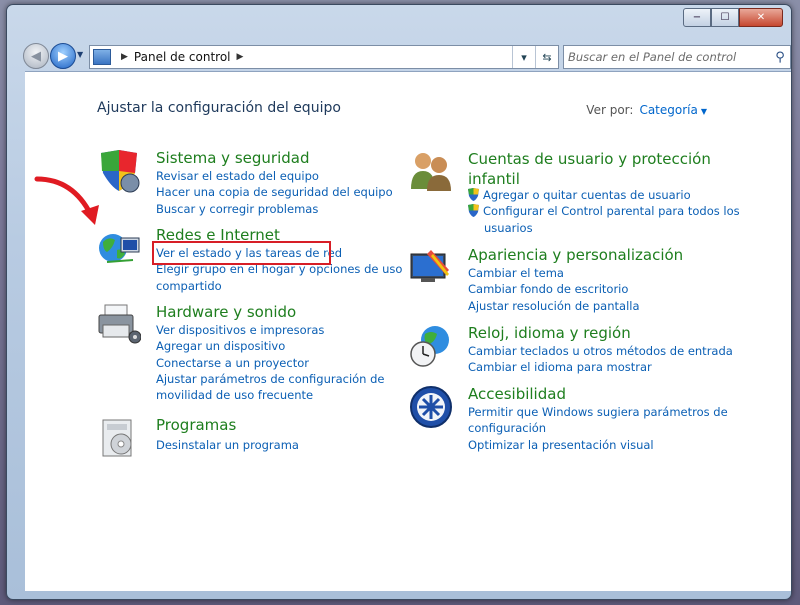 This screenshot has height=605, width=800. I want to click on link-display-language: Cambiar el idioma para mostrar, so click(600, 367).